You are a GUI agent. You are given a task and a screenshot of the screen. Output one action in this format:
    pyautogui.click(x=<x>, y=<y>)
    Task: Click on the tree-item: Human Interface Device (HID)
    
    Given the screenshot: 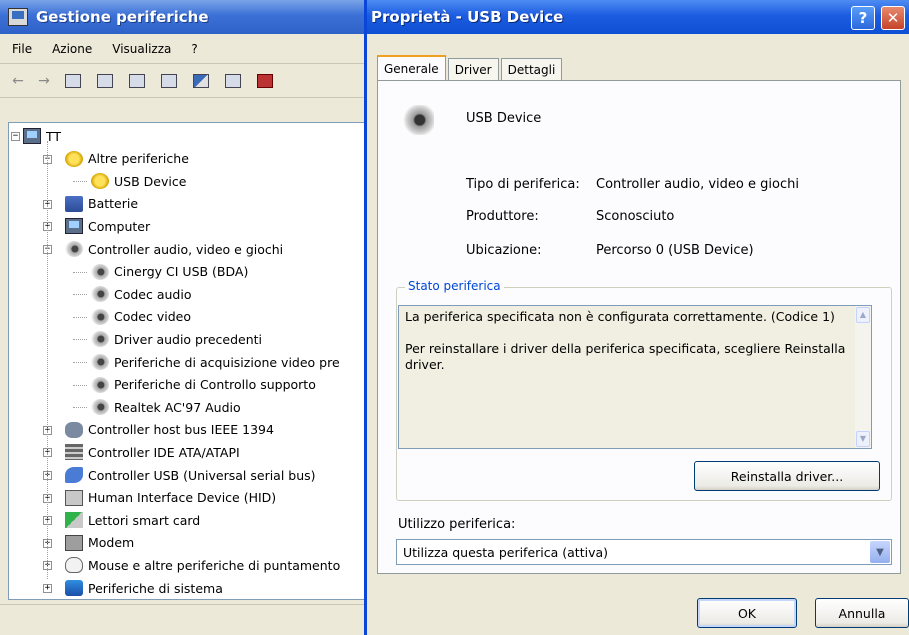 What is the action you would take?
    pyautogui.click(x=170, y=498)
    